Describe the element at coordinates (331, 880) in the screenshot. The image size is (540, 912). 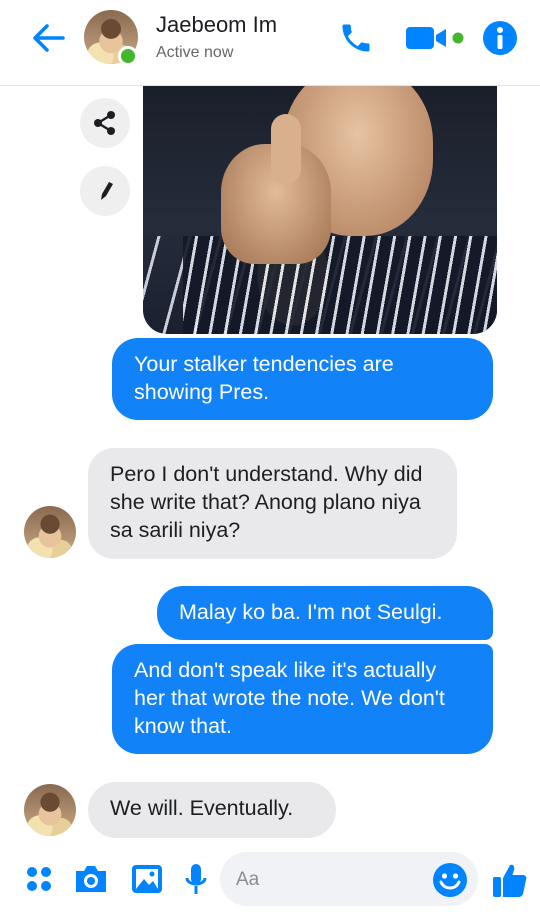
I see `message-input` at that location.